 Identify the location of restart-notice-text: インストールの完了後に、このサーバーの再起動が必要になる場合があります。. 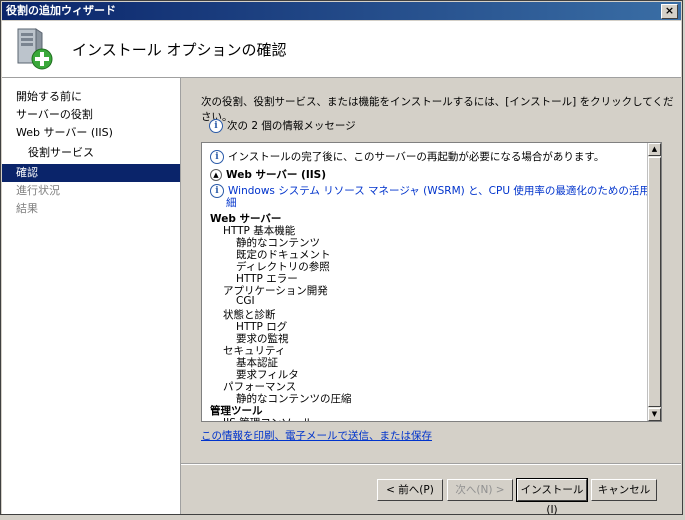
(416, 157).